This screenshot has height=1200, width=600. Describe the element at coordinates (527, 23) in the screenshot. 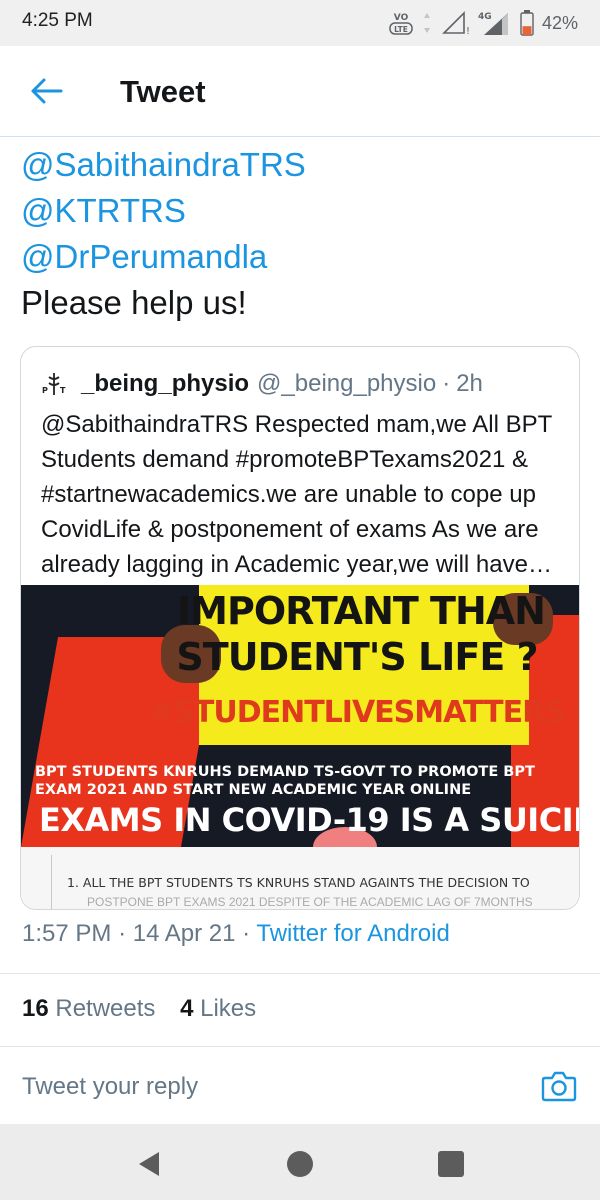

I see `battery-icon` at that location.